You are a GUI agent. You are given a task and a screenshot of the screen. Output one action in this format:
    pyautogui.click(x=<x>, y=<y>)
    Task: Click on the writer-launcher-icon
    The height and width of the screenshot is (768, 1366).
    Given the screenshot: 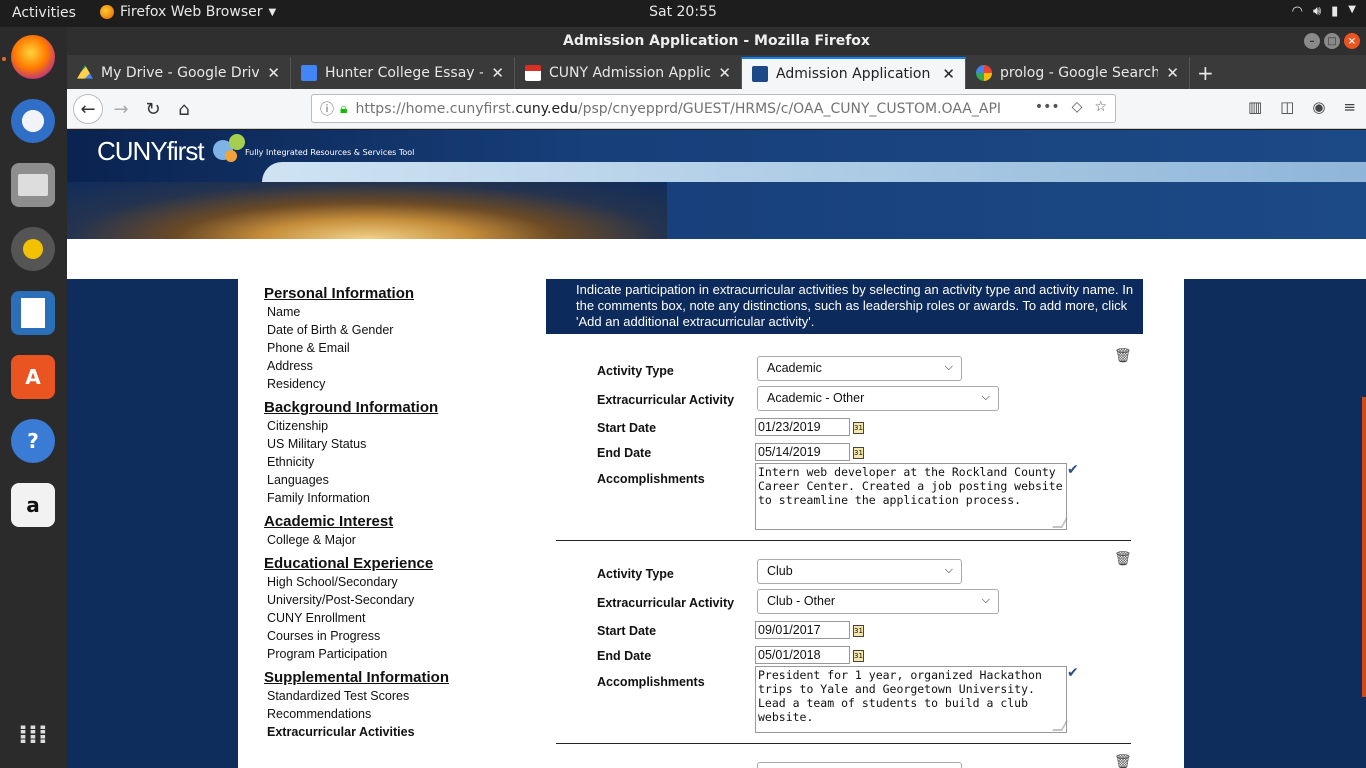 What is the action you would take?
    pyautogui.click(x=33, y=313)
    